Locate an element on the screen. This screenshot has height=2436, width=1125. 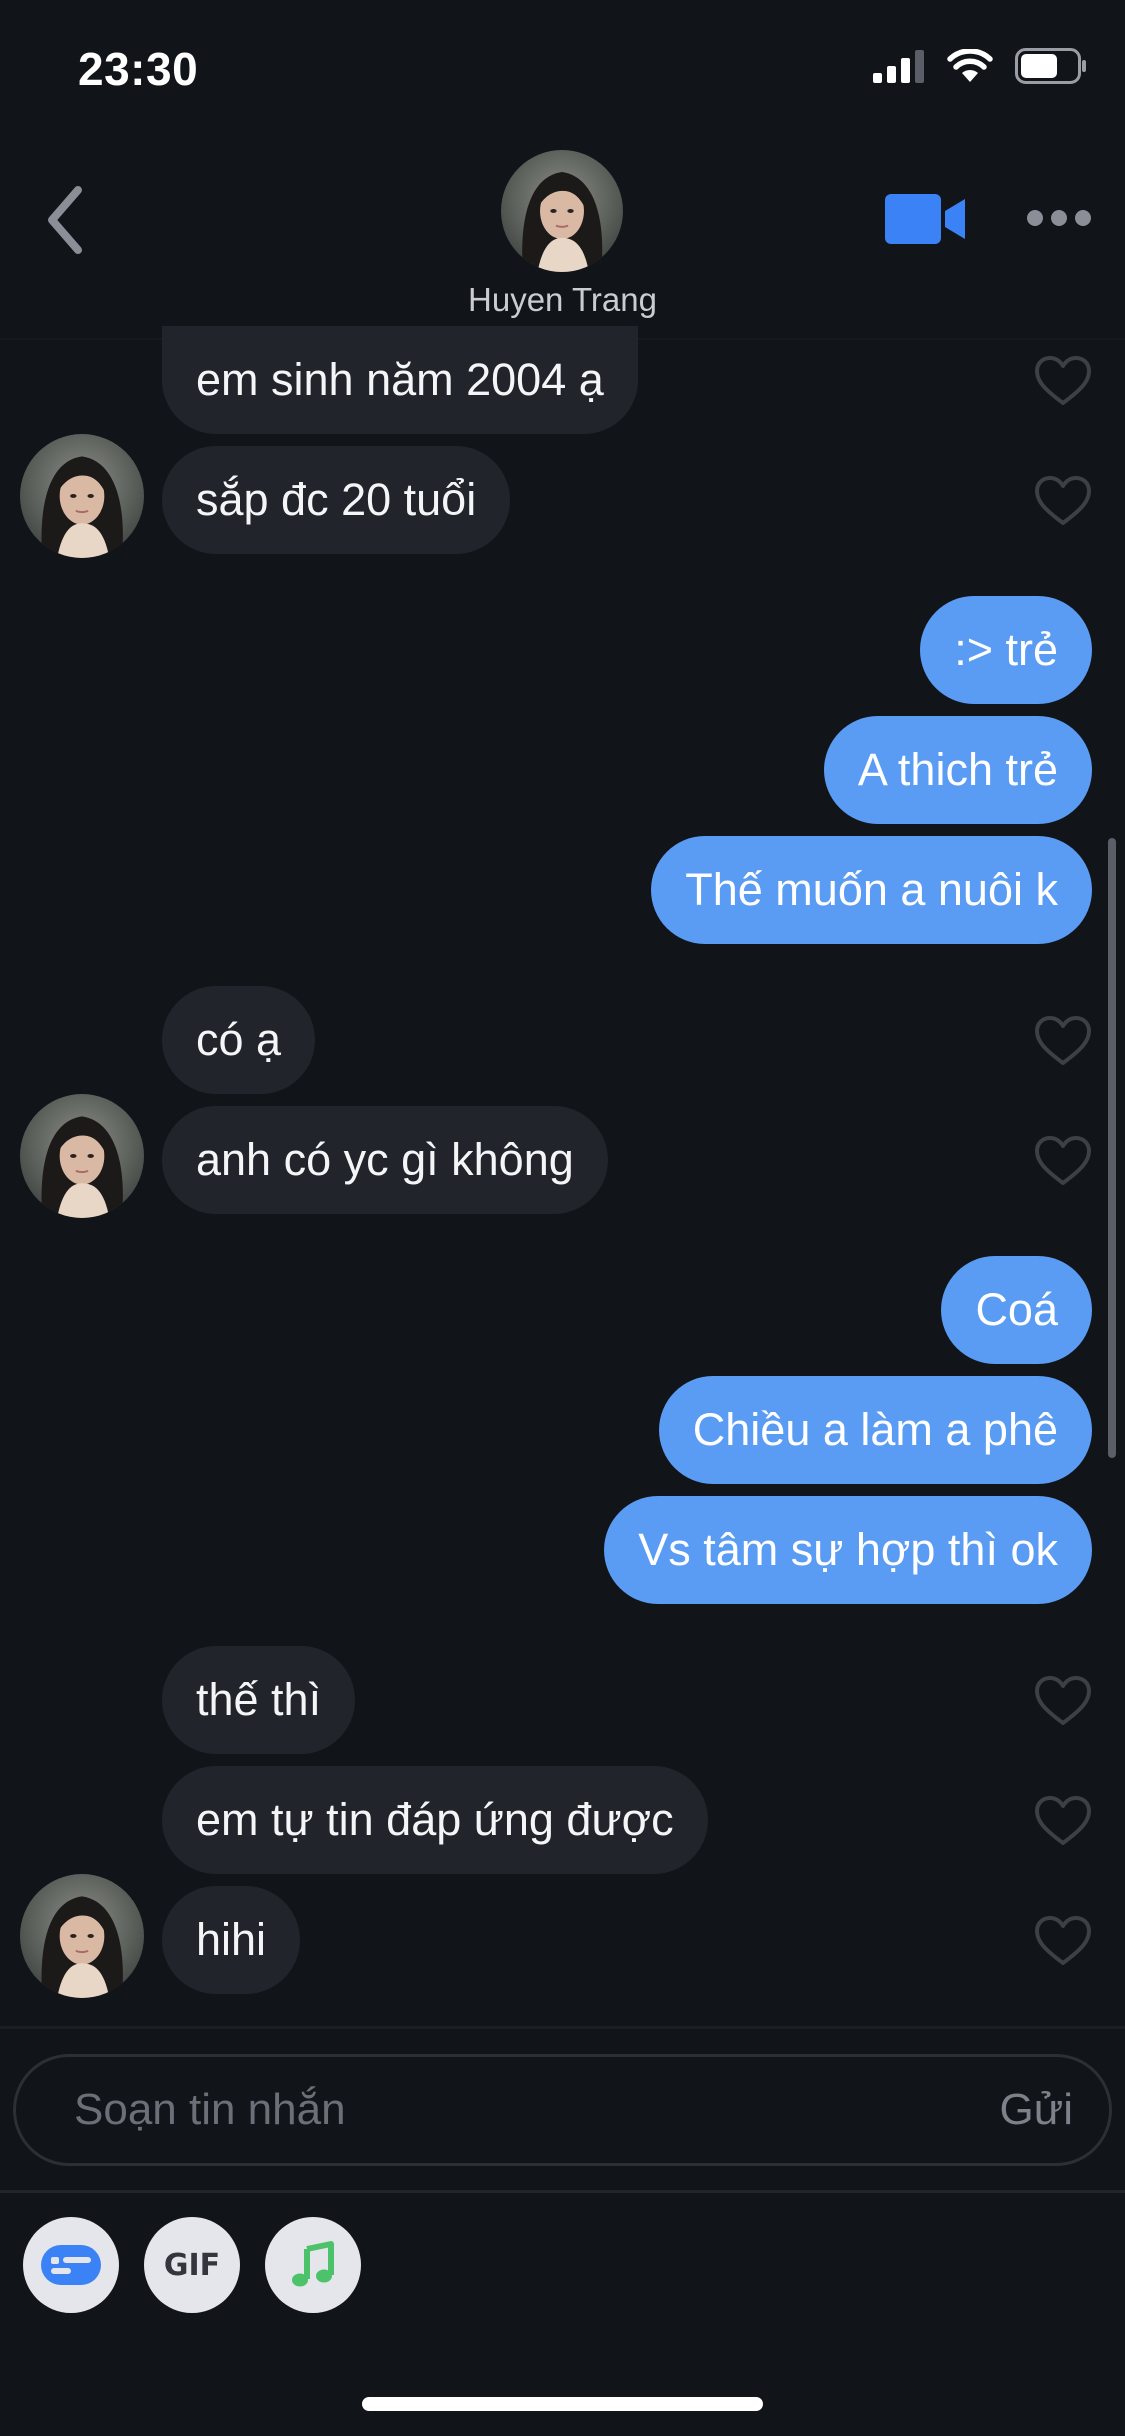
toolbar-divider is located at coordinates (562, 2191).